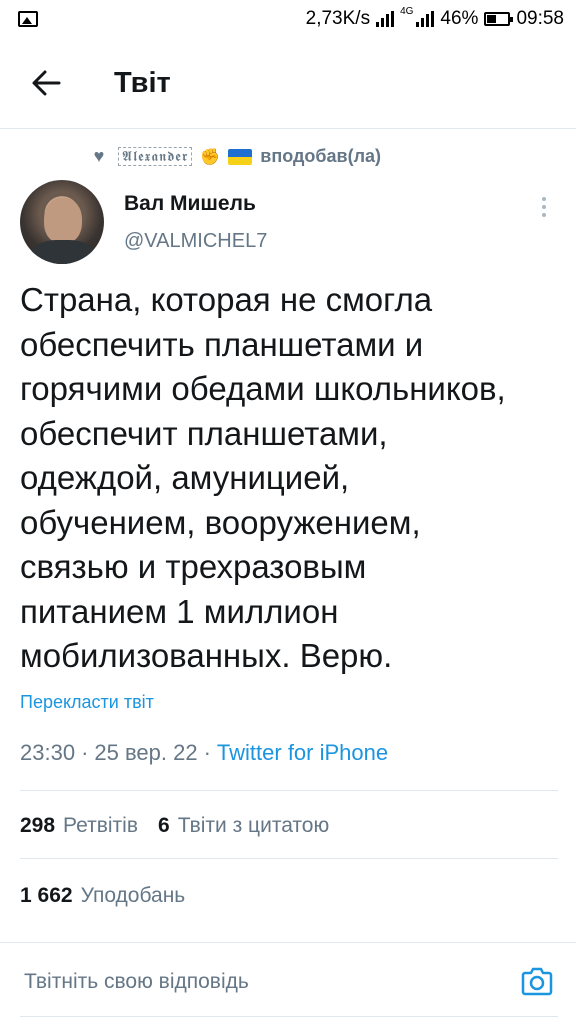  What do you see at coordinates (164, 826) in the screenshot?
I see `quotes-count: 6` at bounding box center [164, 826].